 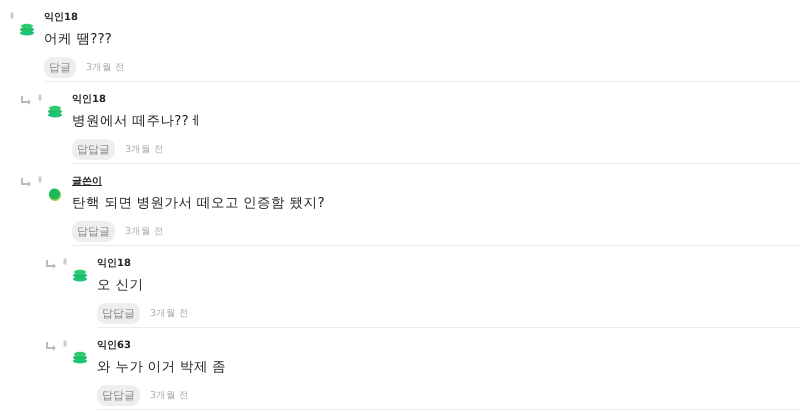 What do you see at coordinates (199, 203) in the screenshot?
I see `comment-text: 탄핵 되면 병원가서 떼오고 인증함 됐지?` at bounding box center [199, 203].